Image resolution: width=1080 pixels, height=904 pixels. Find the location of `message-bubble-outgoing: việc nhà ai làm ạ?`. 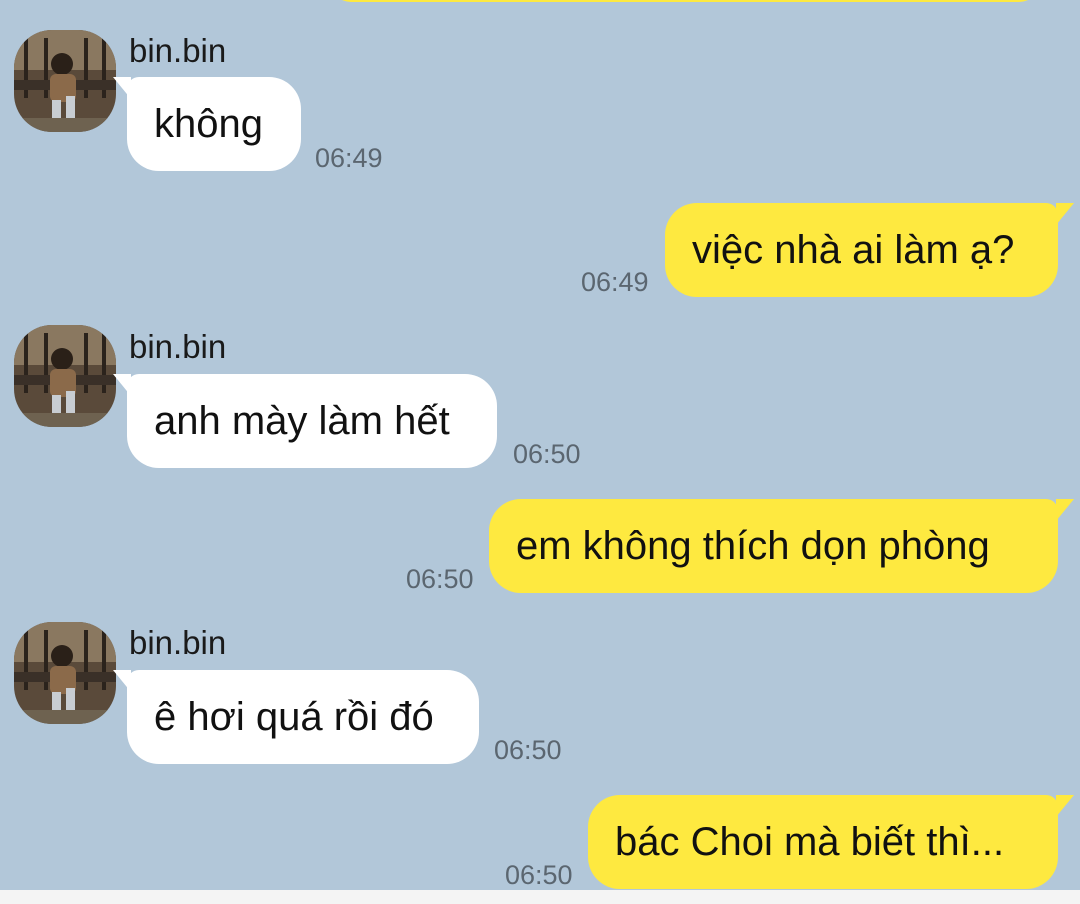

message-bubble-outgoing: việc nhà ai làm ạ? is located at coordinates (869, 250).